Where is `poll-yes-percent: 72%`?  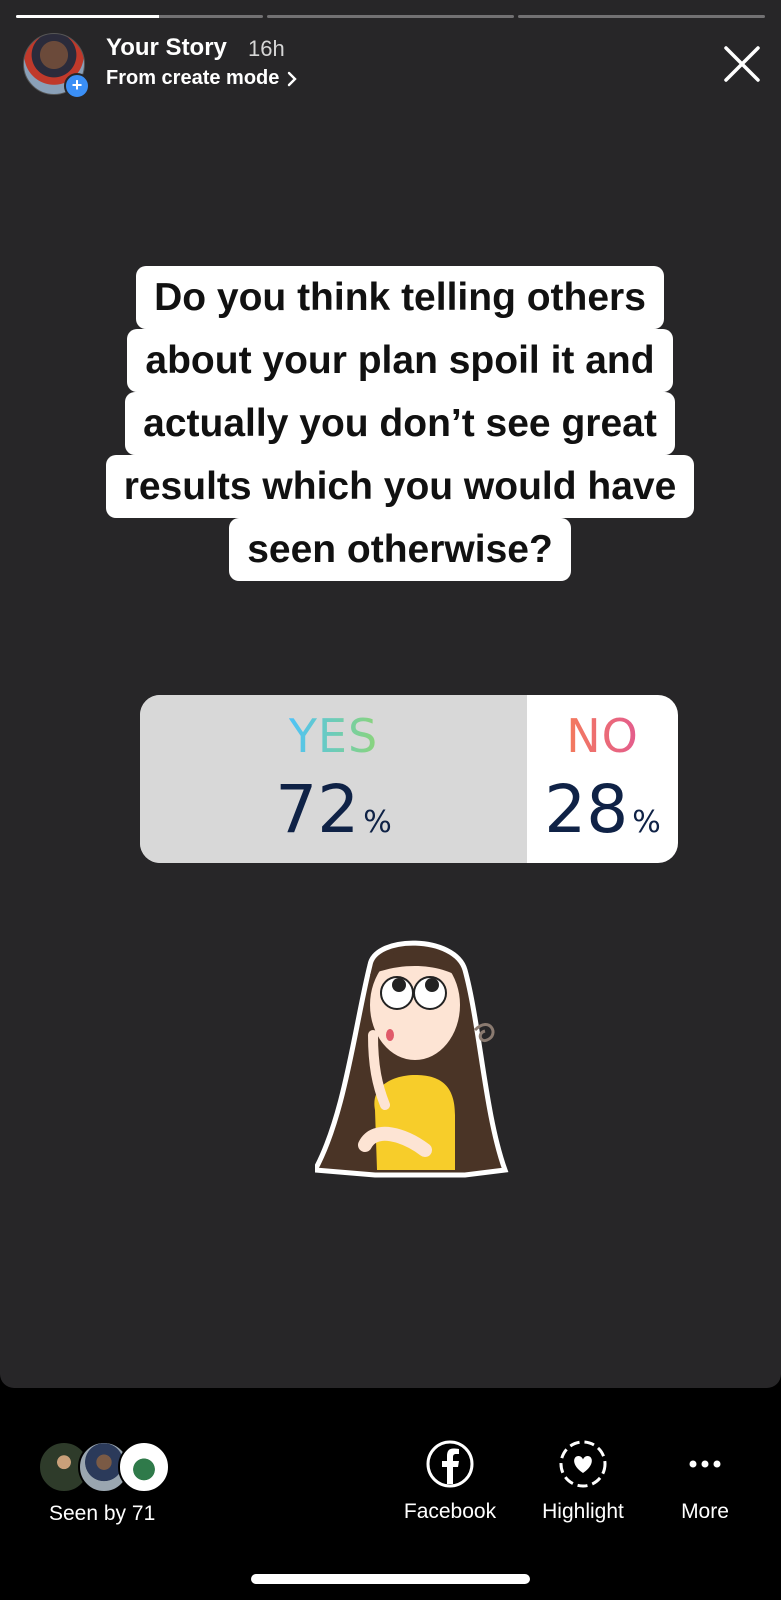
poll-yes-percent: 72% is located at coordinates (333, 809).